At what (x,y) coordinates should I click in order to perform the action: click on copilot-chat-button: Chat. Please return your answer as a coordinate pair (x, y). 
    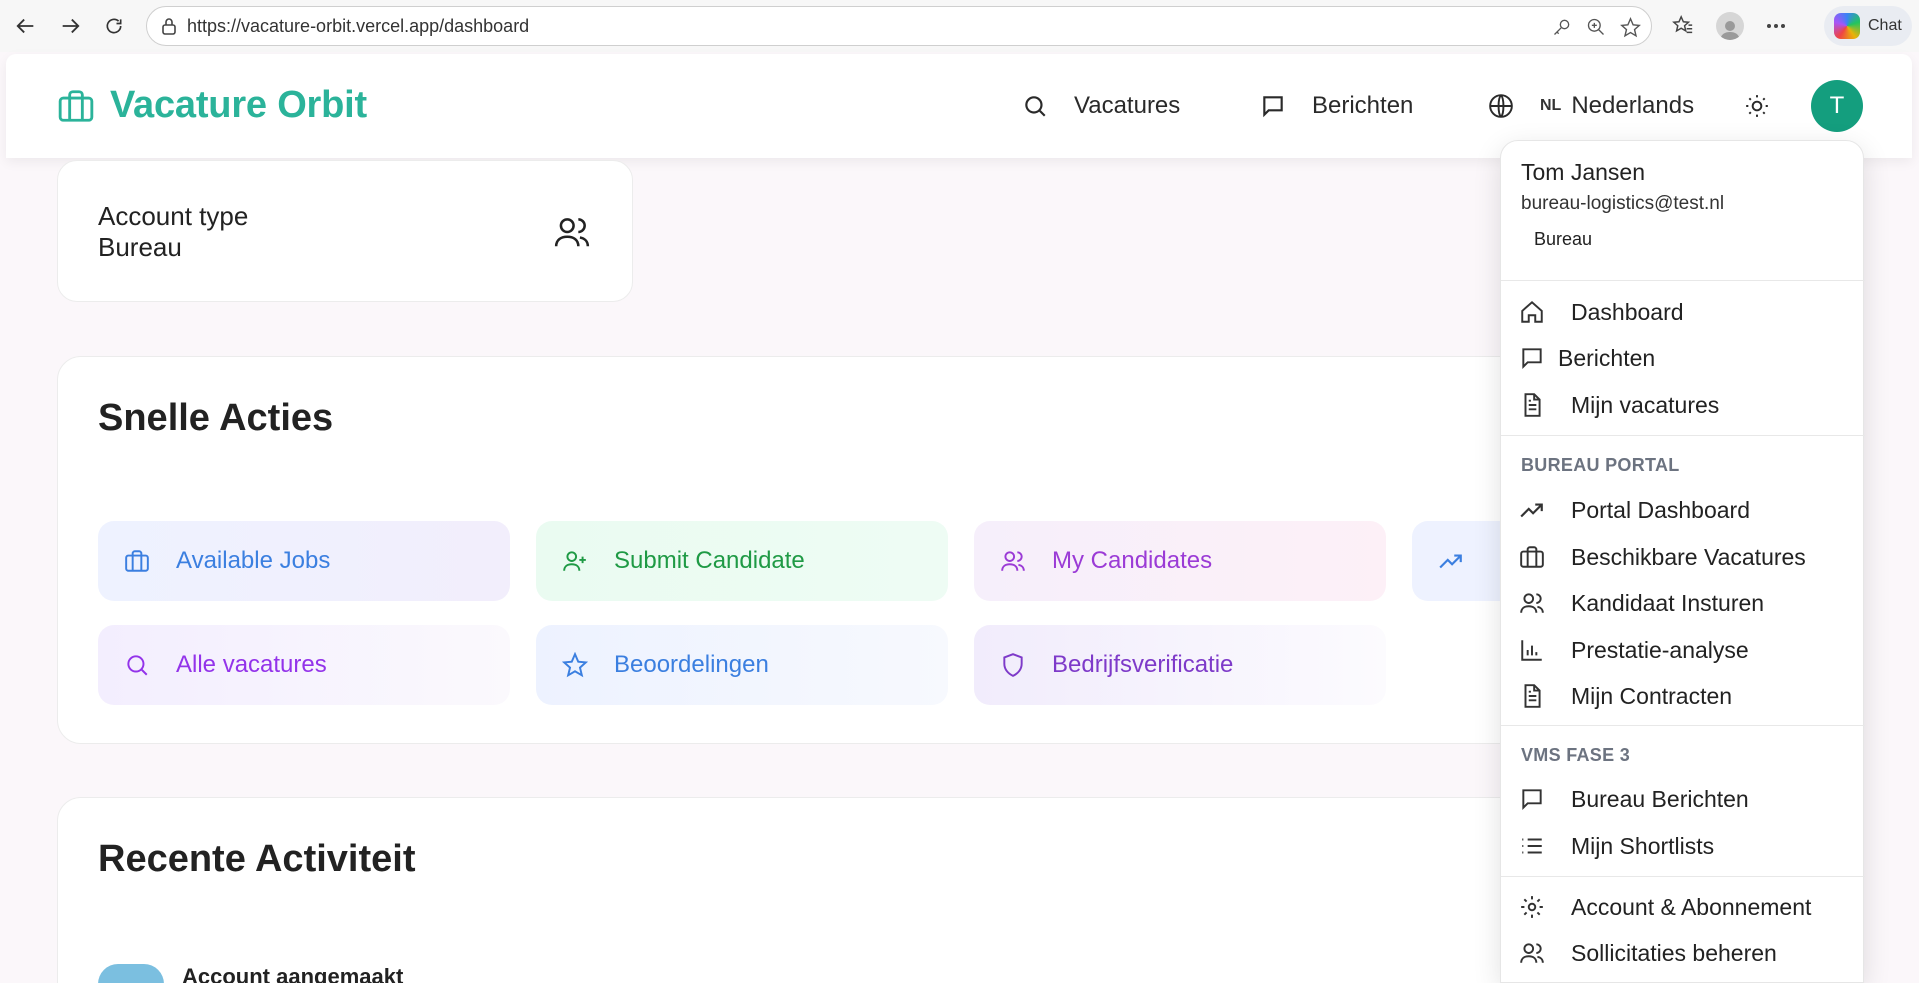
    Looking at the image, I should click on (1868, 26).